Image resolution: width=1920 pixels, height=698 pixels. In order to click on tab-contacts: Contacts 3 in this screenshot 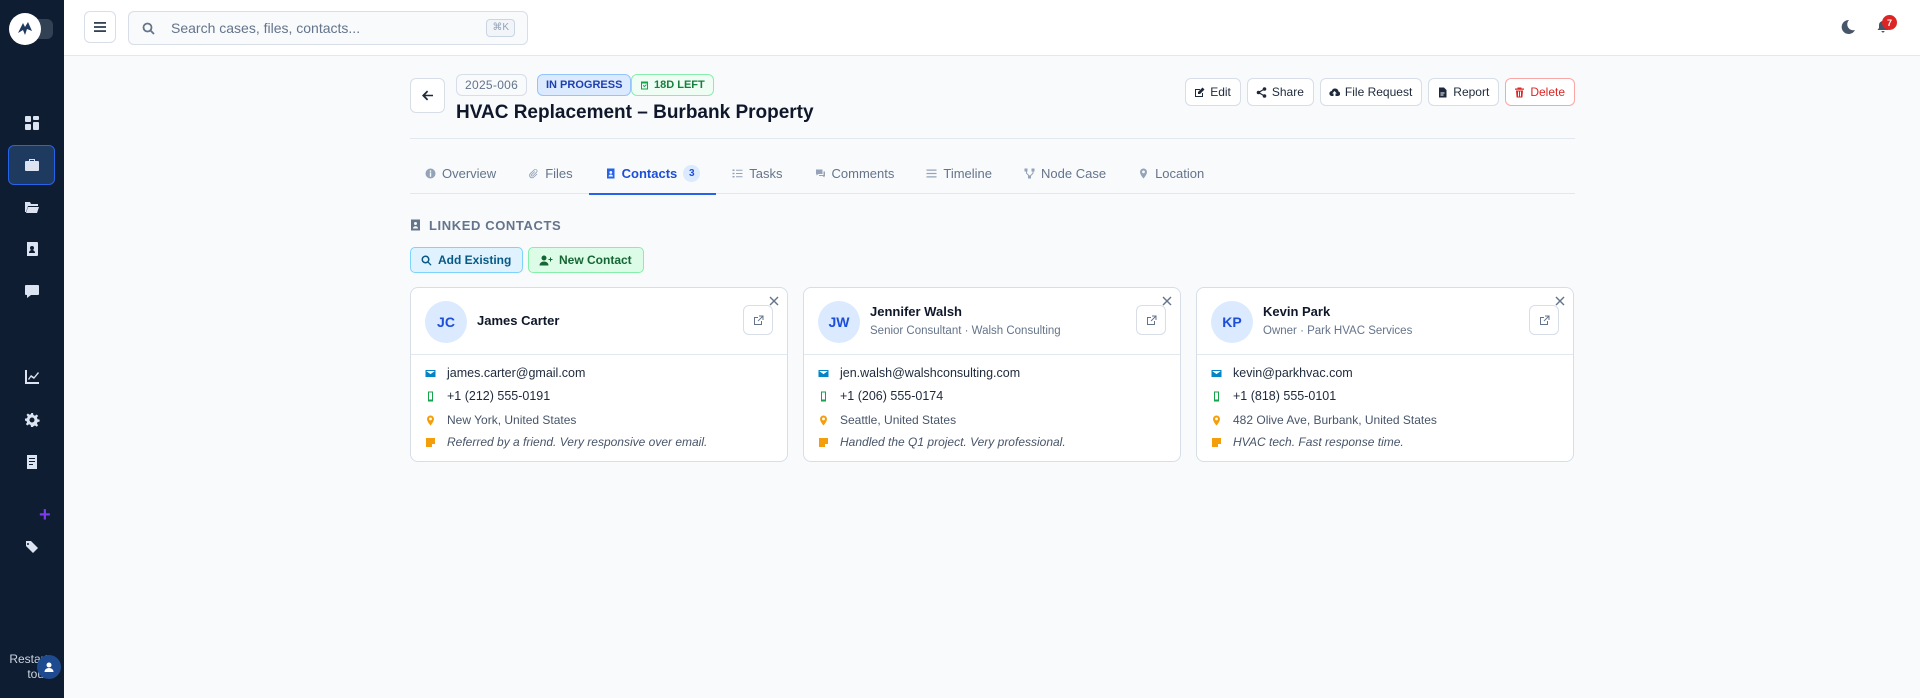, I will do `click(652, 179)`.